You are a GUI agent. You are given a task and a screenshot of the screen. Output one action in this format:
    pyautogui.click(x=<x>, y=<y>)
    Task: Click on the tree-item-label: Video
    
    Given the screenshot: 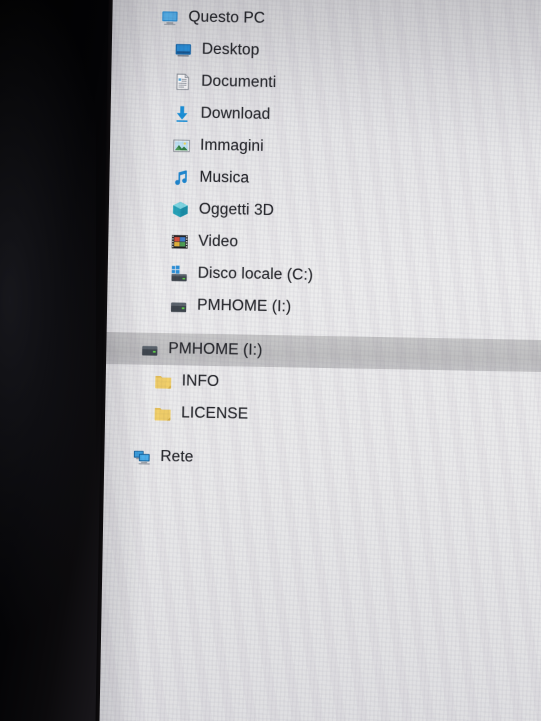 What is the action you would take?
    pyautogui.click(x=218, y=241)
    